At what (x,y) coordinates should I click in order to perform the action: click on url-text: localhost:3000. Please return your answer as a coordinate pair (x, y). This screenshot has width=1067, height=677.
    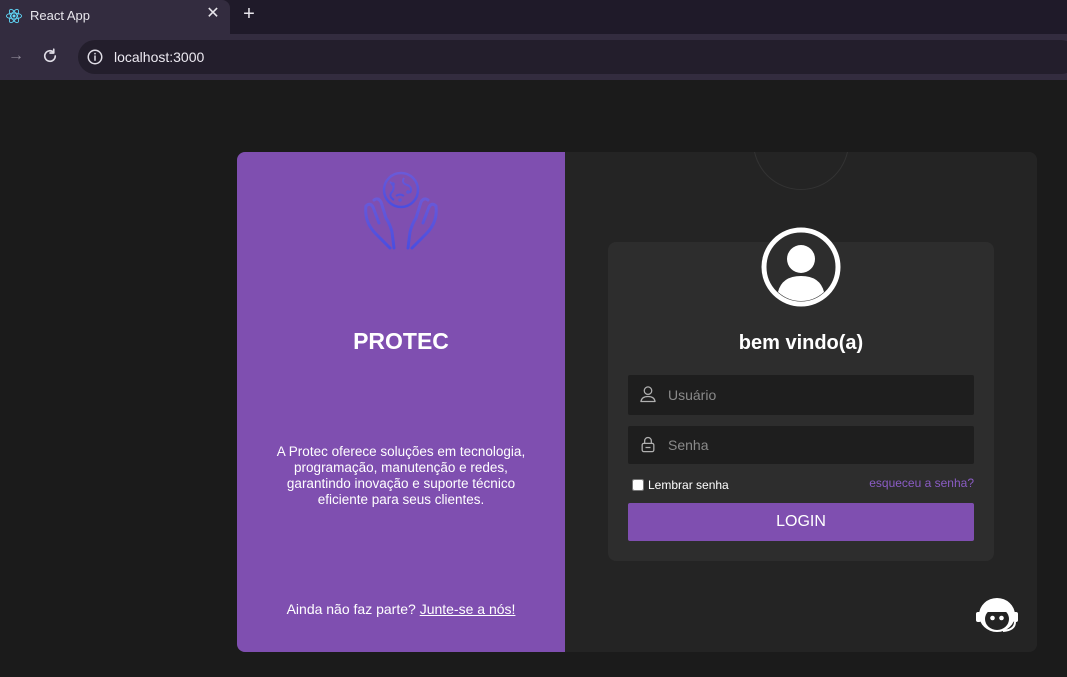
    Looking at the image, I should click on (159, 57).